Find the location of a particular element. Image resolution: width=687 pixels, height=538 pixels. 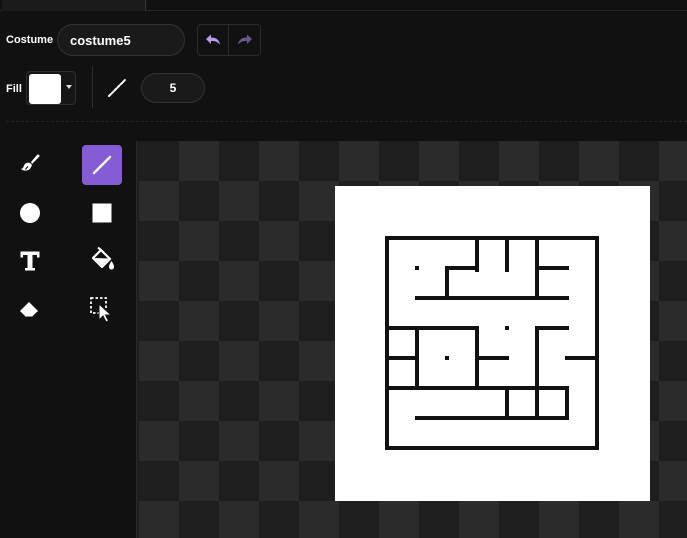

redo-icon is located at coordinates (244, 39).